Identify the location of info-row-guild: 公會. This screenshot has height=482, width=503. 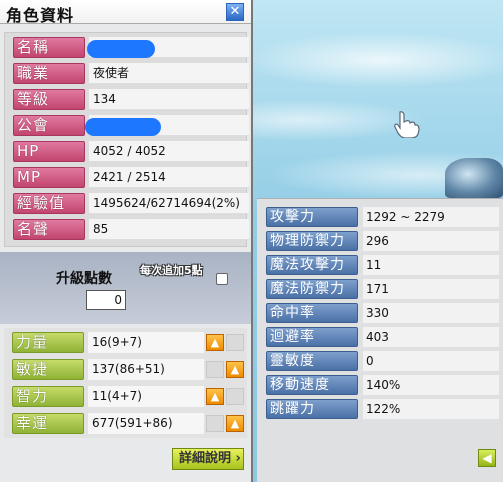
(129, 124).